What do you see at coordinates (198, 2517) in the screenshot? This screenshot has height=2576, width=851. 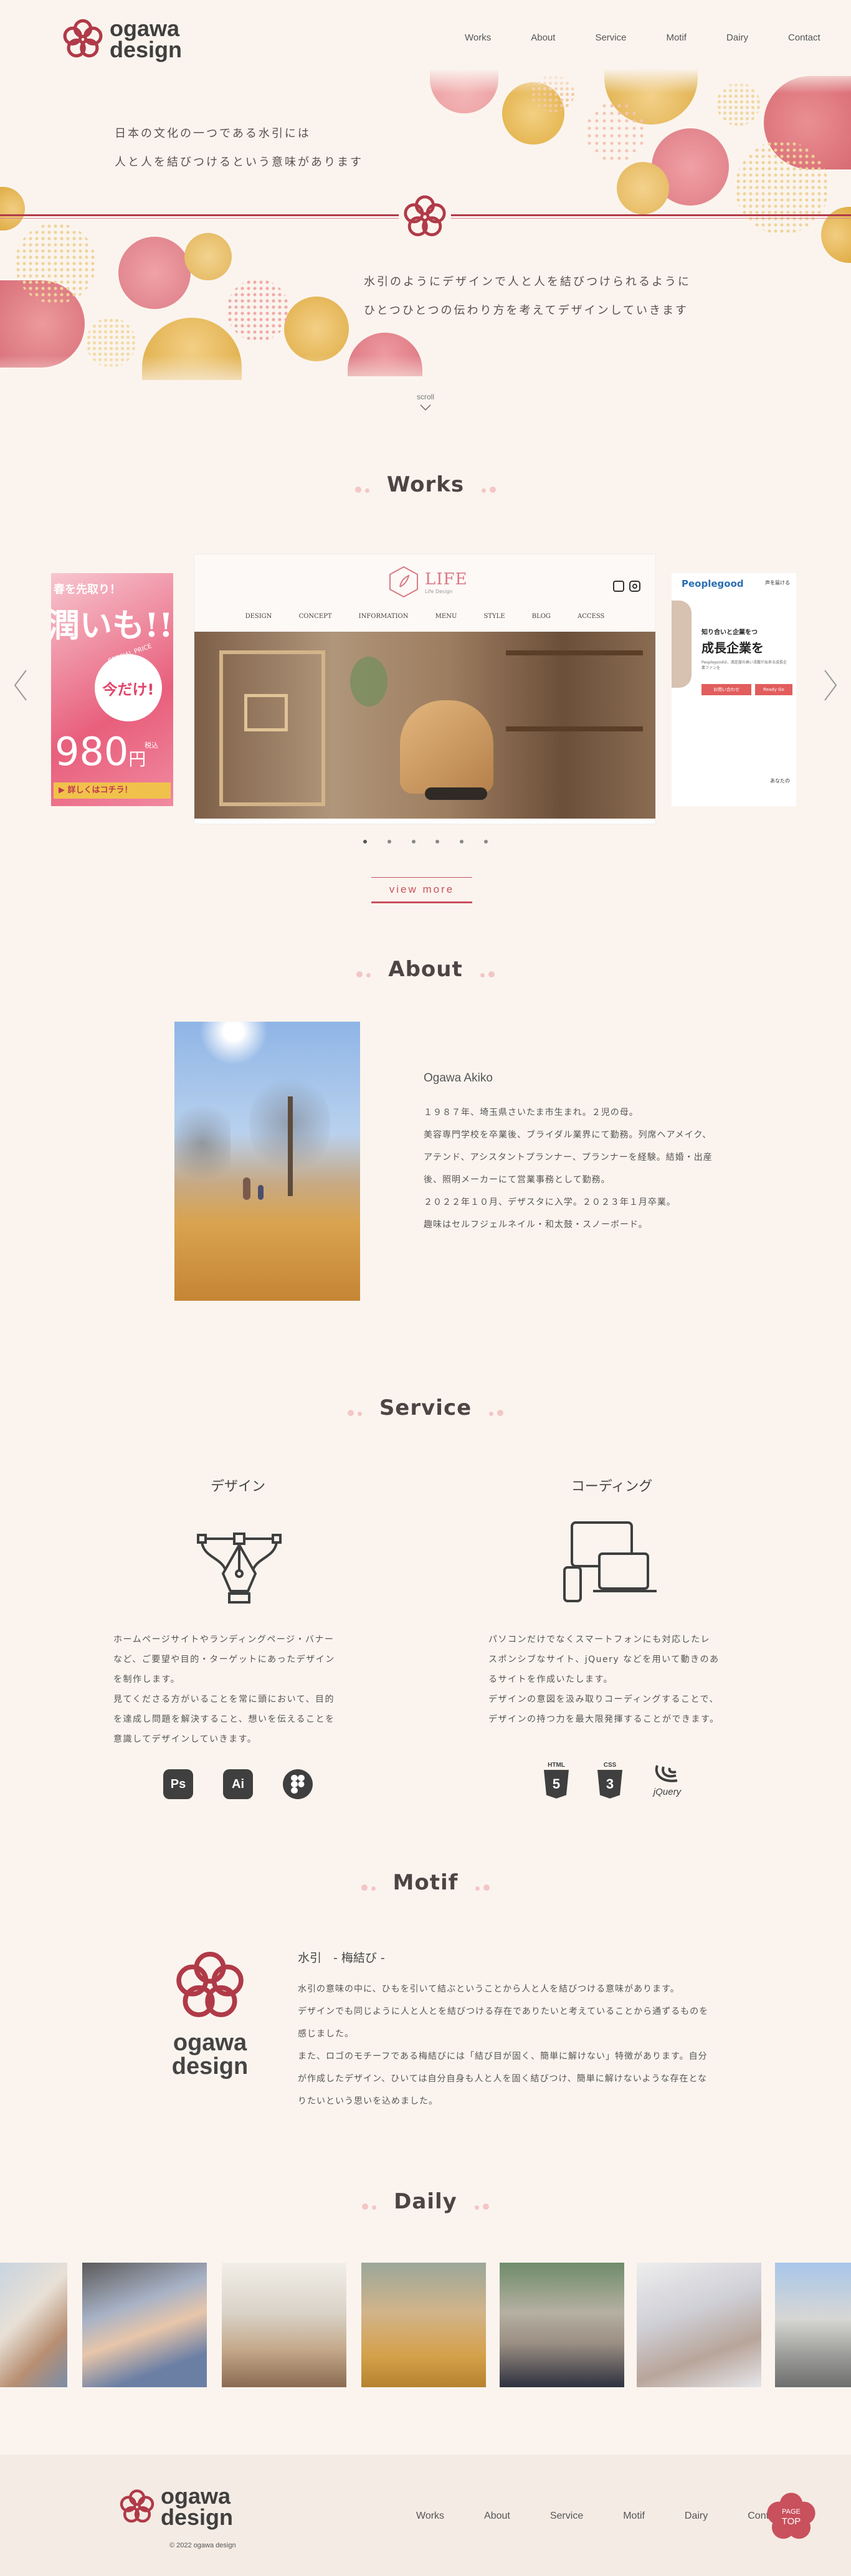 I see `footer-logo-line2: design` at bounding box center [198, 2517].